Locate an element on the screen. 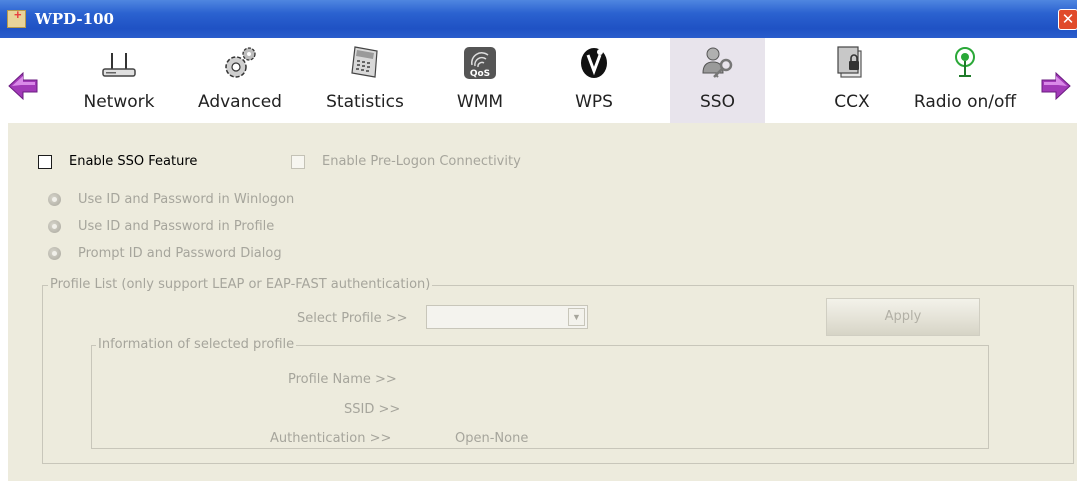  option-prompt-radio is located at coordinates (54, 253).